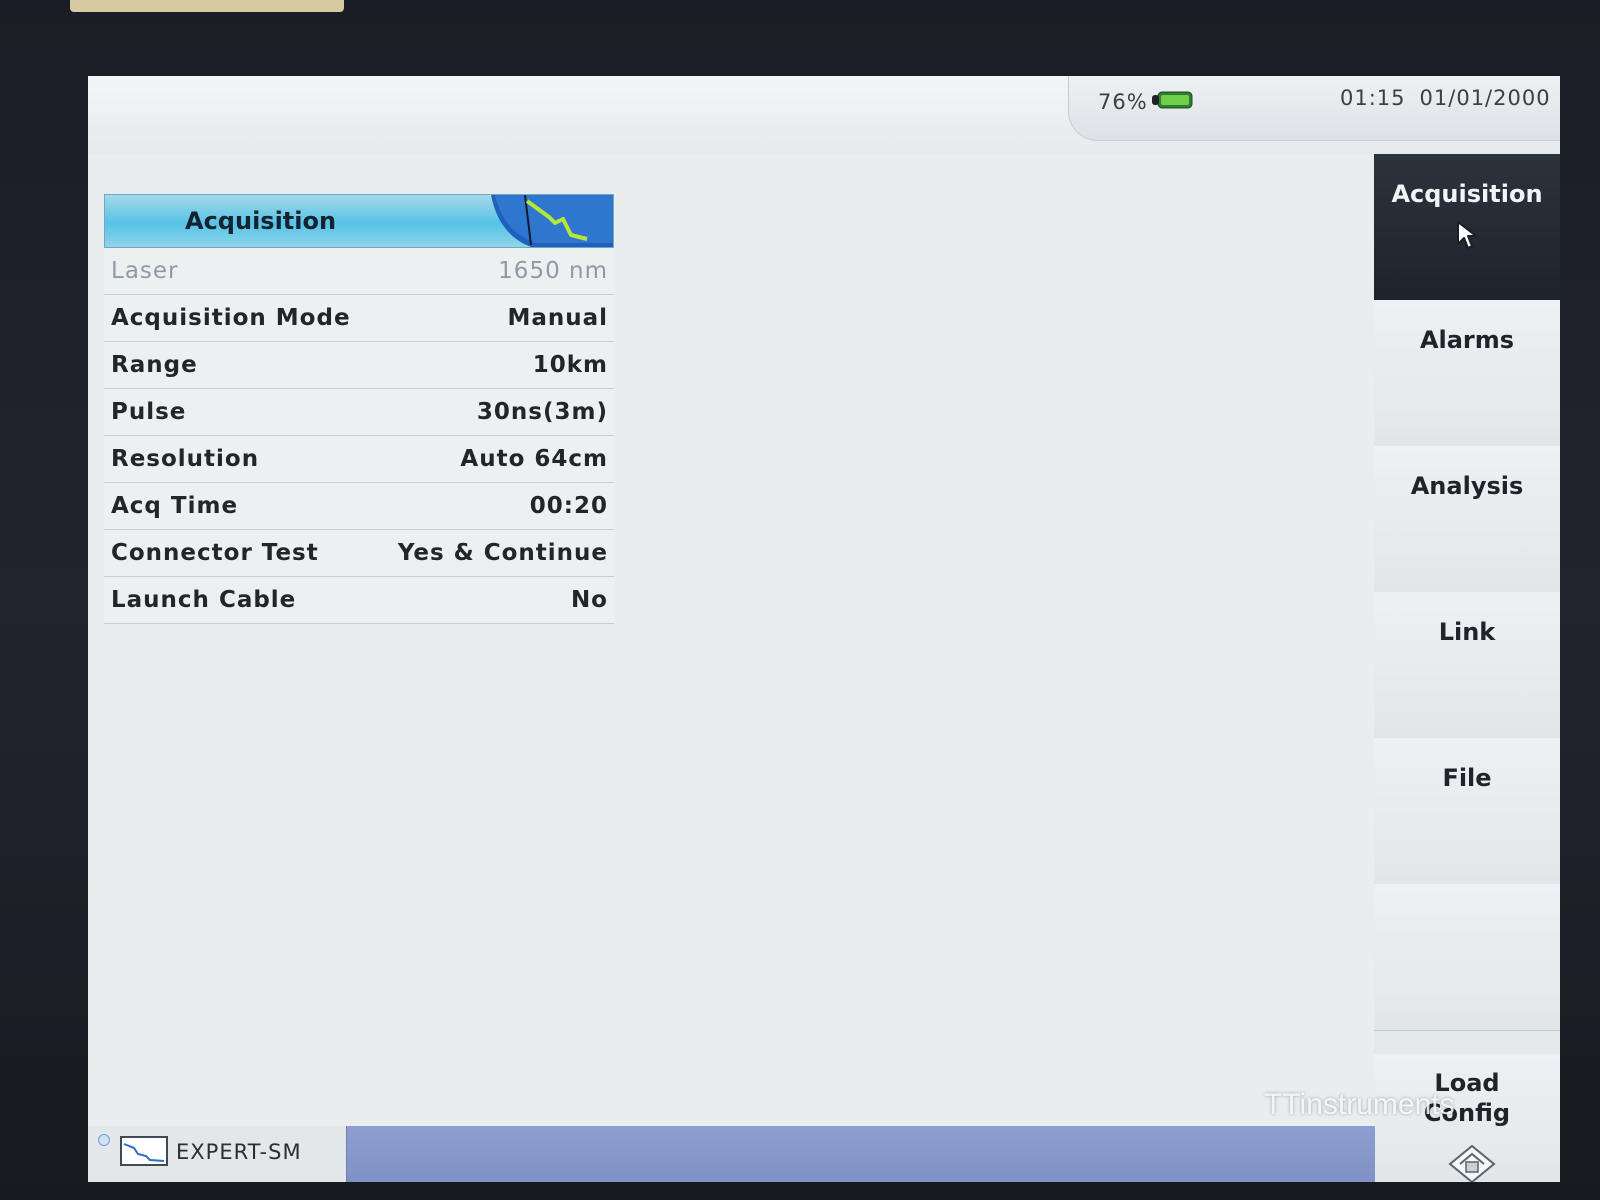 This screenshot has height=1200, width=1600. What do you see at coordinates (175, 506) in the screenshot?
I see `setting-label: Acq Time` at bounding box center [175, 506].